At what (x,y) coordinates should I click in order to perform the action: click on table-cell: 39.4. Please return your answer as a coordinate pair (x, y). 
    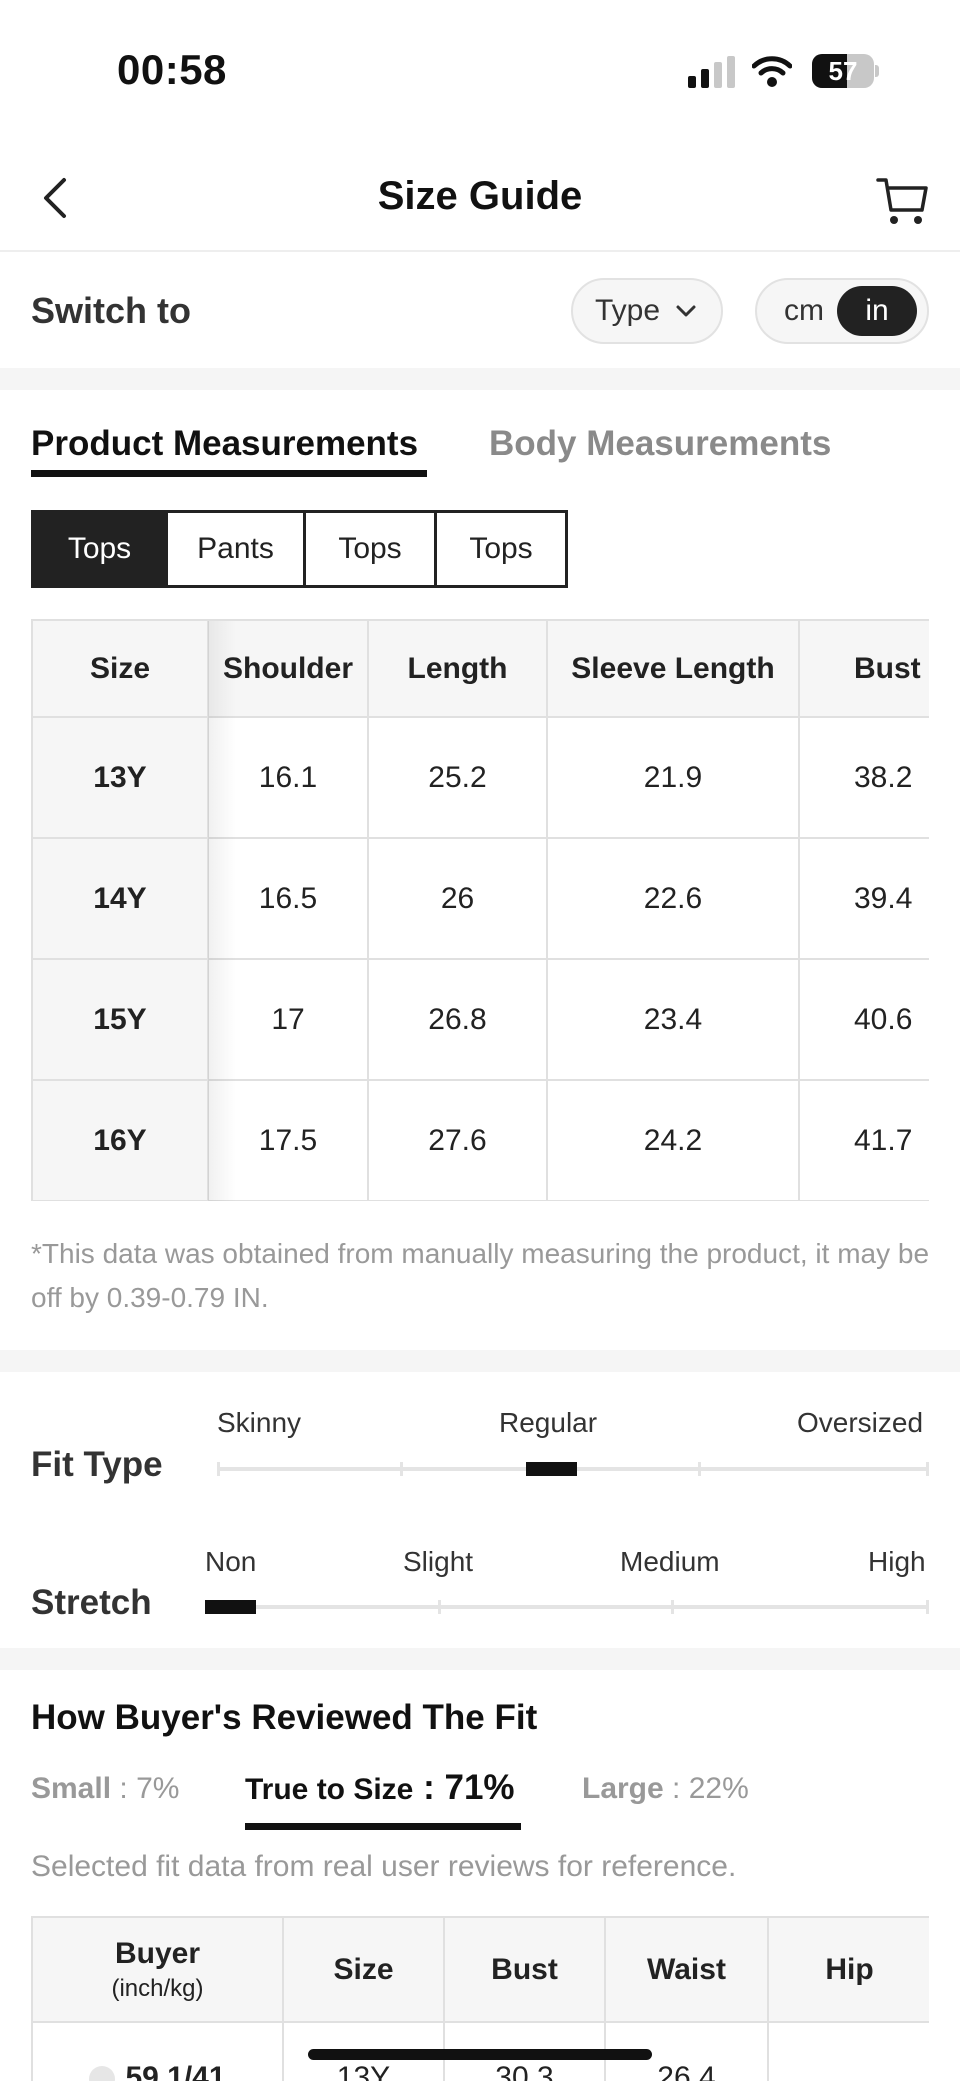
    Looking at the image, I should click on (864, 899).